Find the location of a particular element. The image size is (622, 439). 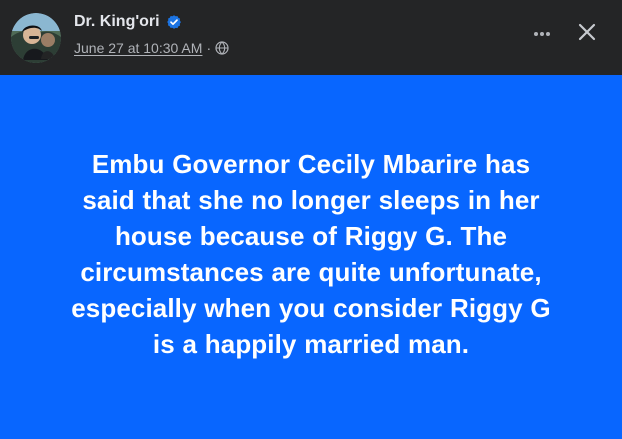

author-line: Dr. King'ori is located at coordinates (128, 22).